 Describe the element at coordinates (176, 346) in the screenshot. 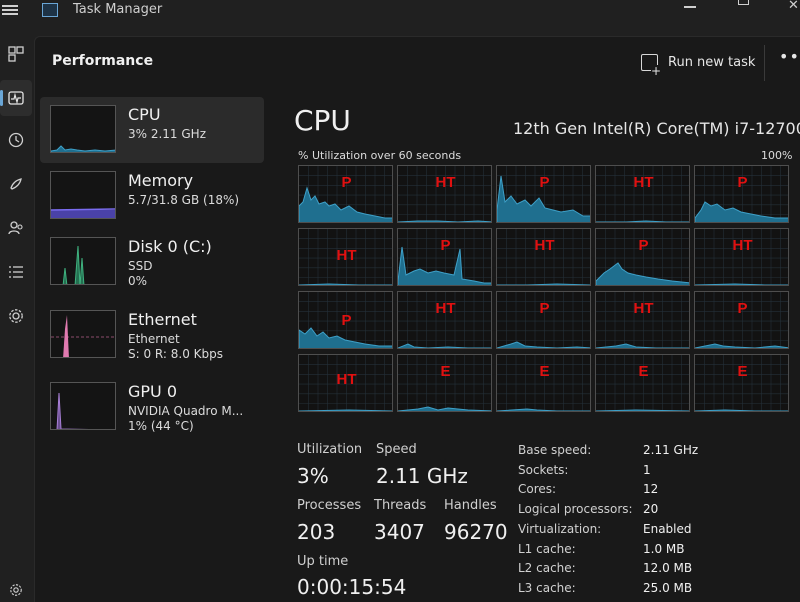

I see `device-detail: Ethernet S: 0 R: 8.0 Kbps` at that location.